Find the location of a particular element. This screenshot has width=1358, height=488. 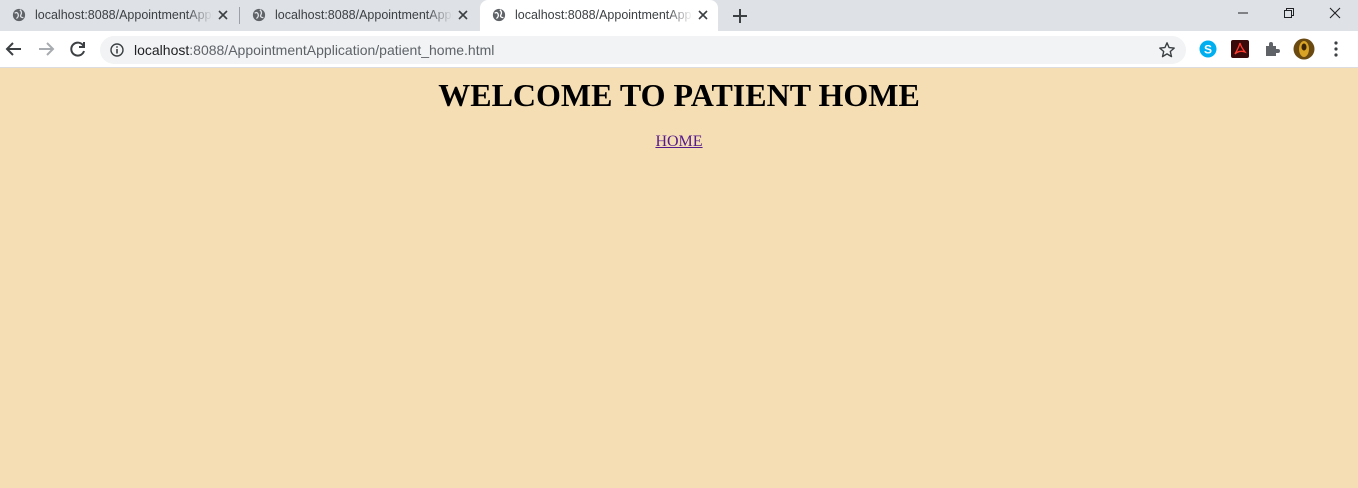

browser-tab-2: localhost:8088/AppointmentApplication/ is located at coordinates (360, 15).